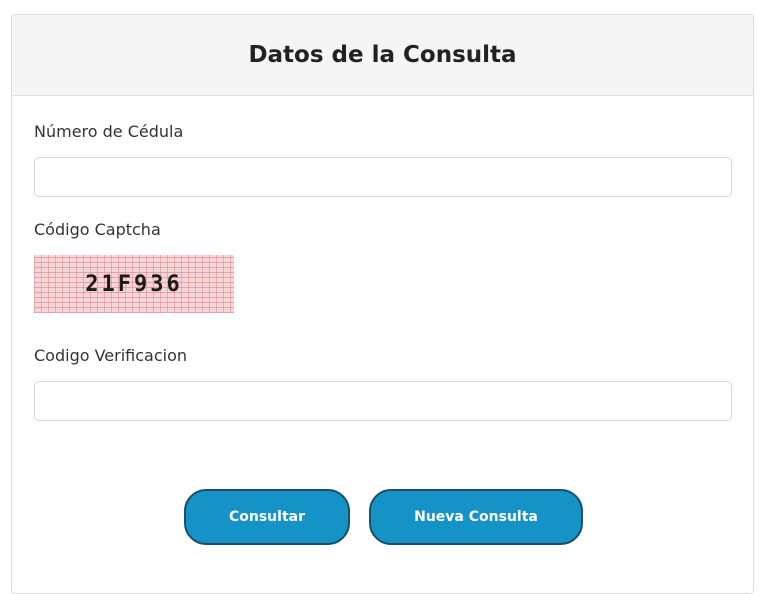 This screenshot has height=594, width=768. I want to click on captcha-image: 21F936, so click(134, 284).